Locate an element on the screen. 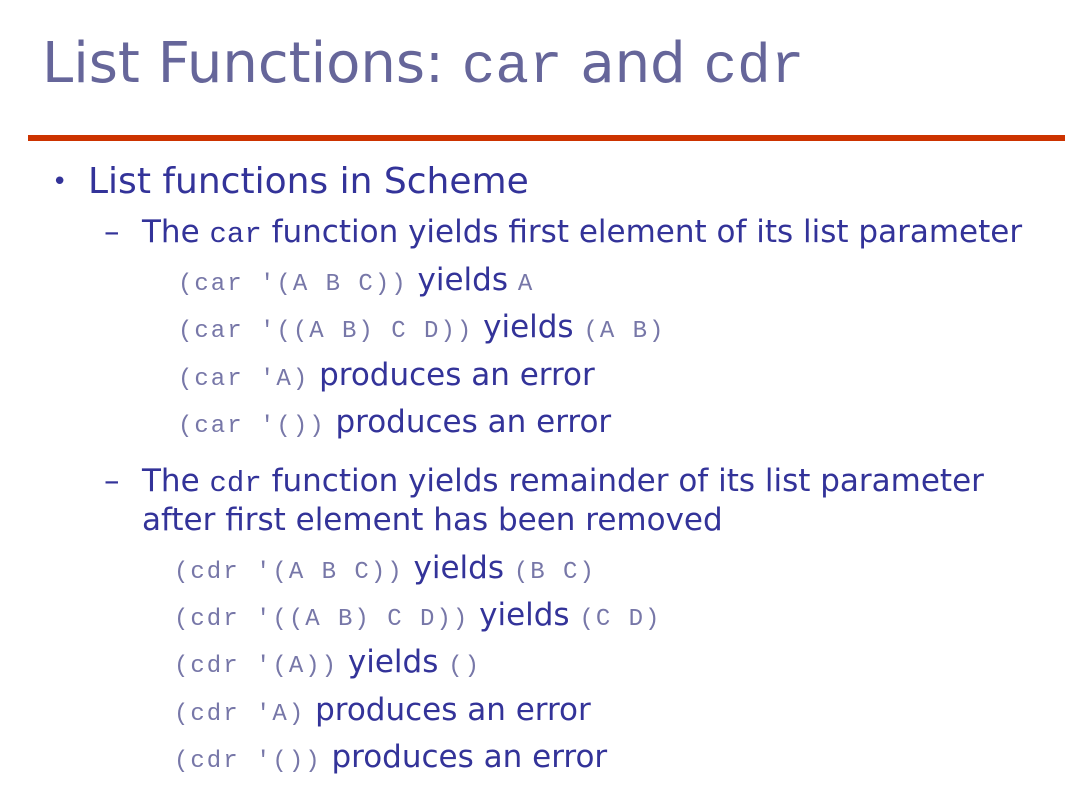  cdr-example-2: (cdr '((A B) C D)) yields (C D) is located at coordinates (417, 617).